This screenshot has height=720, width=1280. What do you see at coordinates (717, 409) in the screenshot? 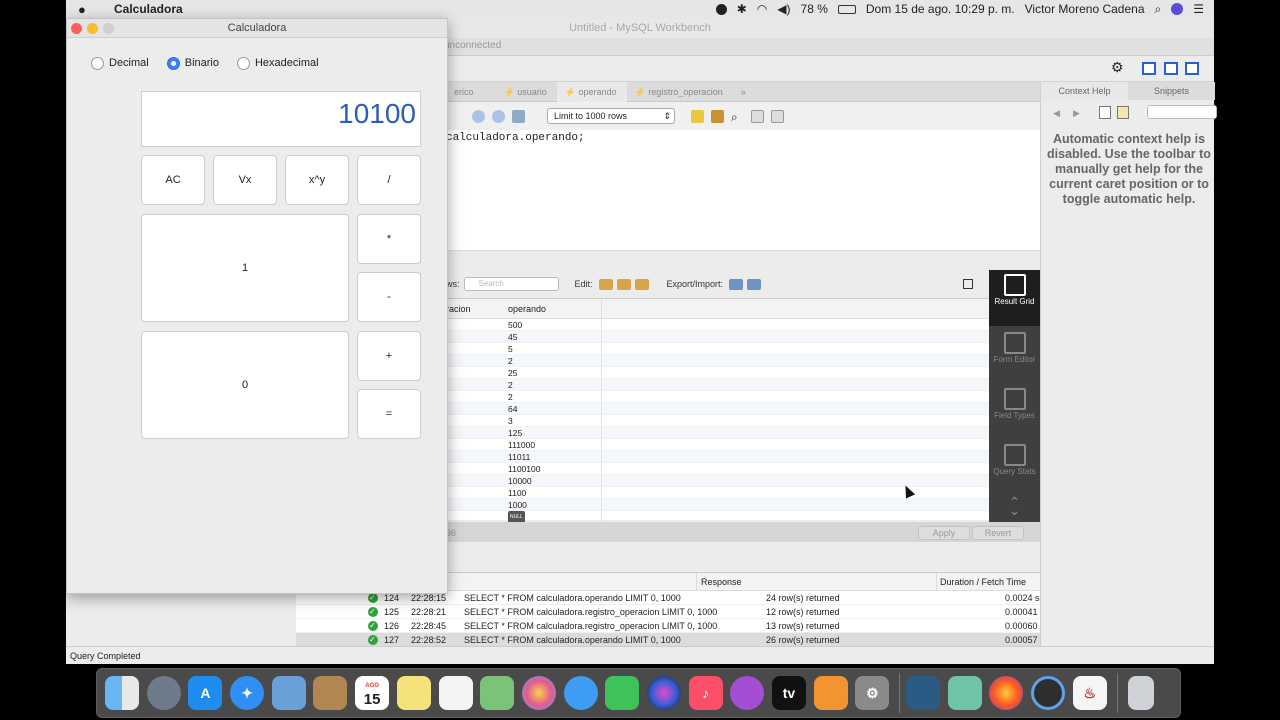
I see `table-row: 64` at bounding box center [717, 409].